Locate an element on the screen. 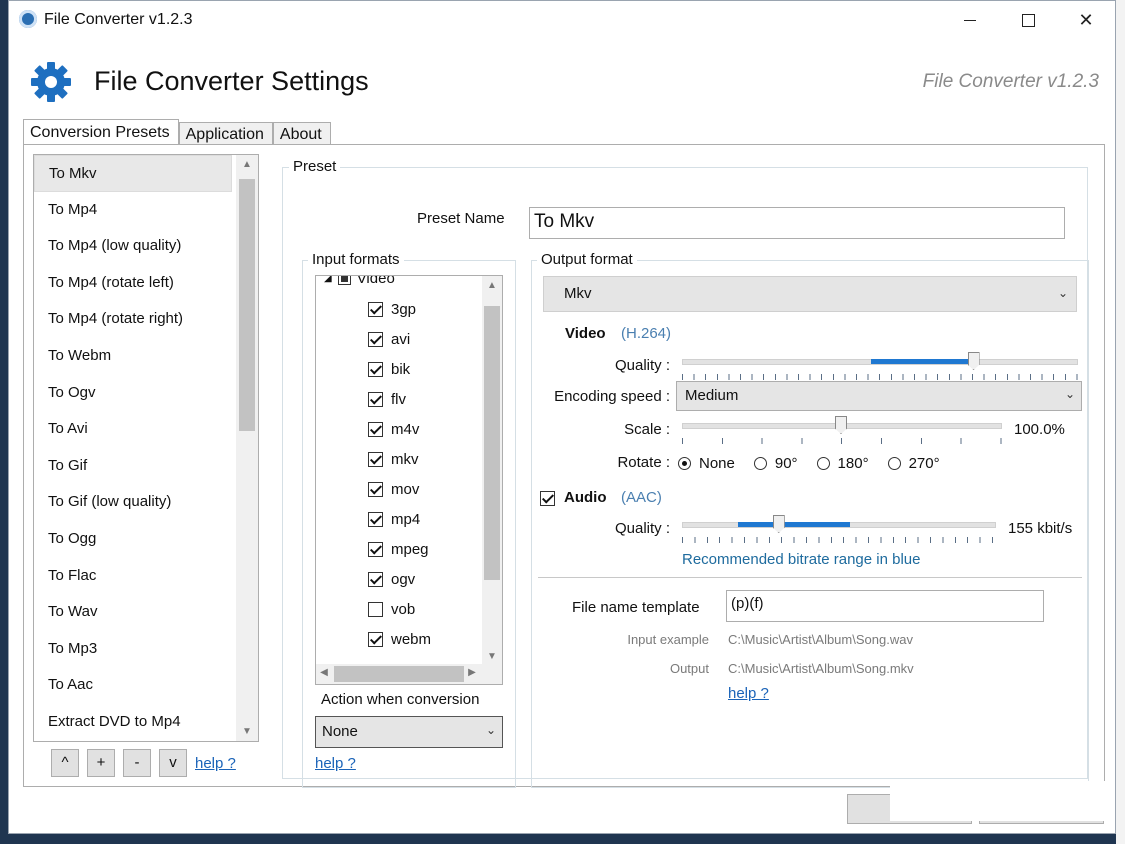  preset-item: To Gif (low quality) is located at coordinates (133, 502).